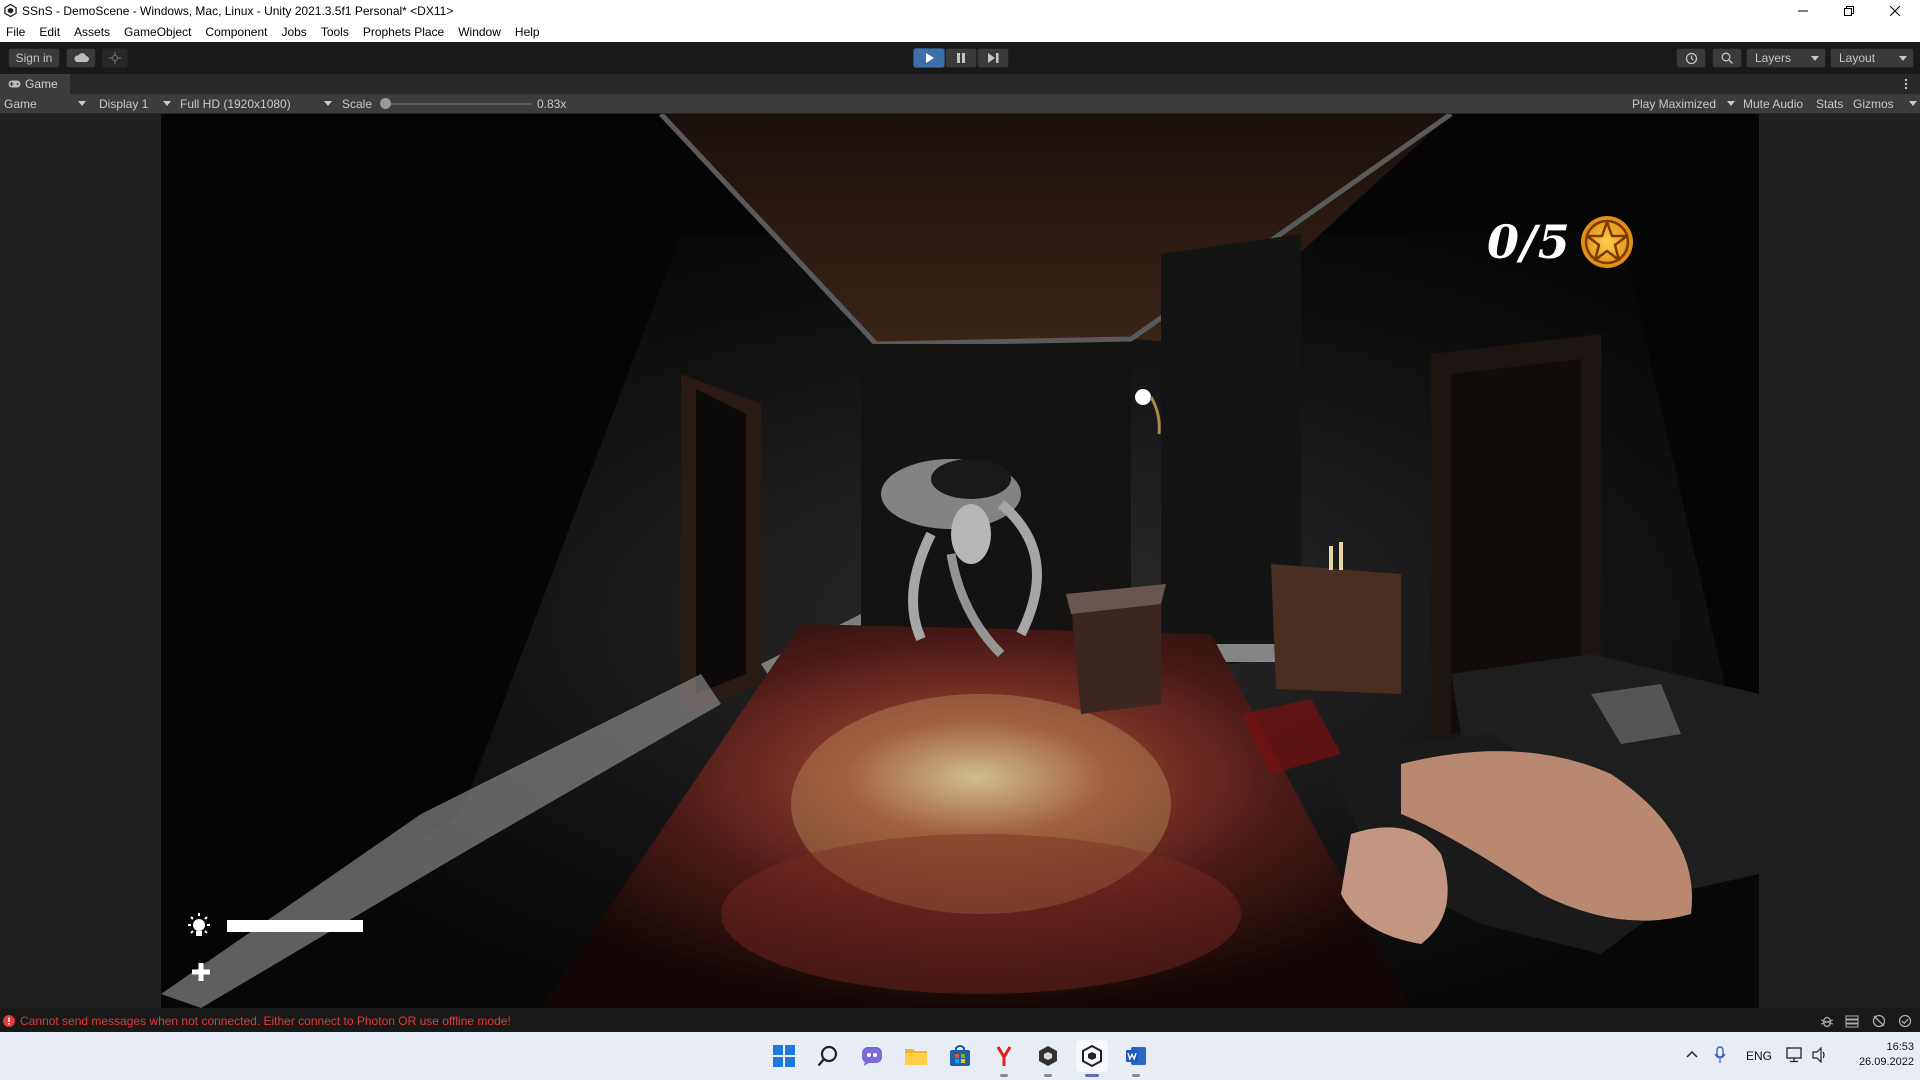  What do you see at coordinates (1875, 1055) in the screenshot?
I see `clock: 16:53 26.09.2022` at bounding box center [1875, 1055].